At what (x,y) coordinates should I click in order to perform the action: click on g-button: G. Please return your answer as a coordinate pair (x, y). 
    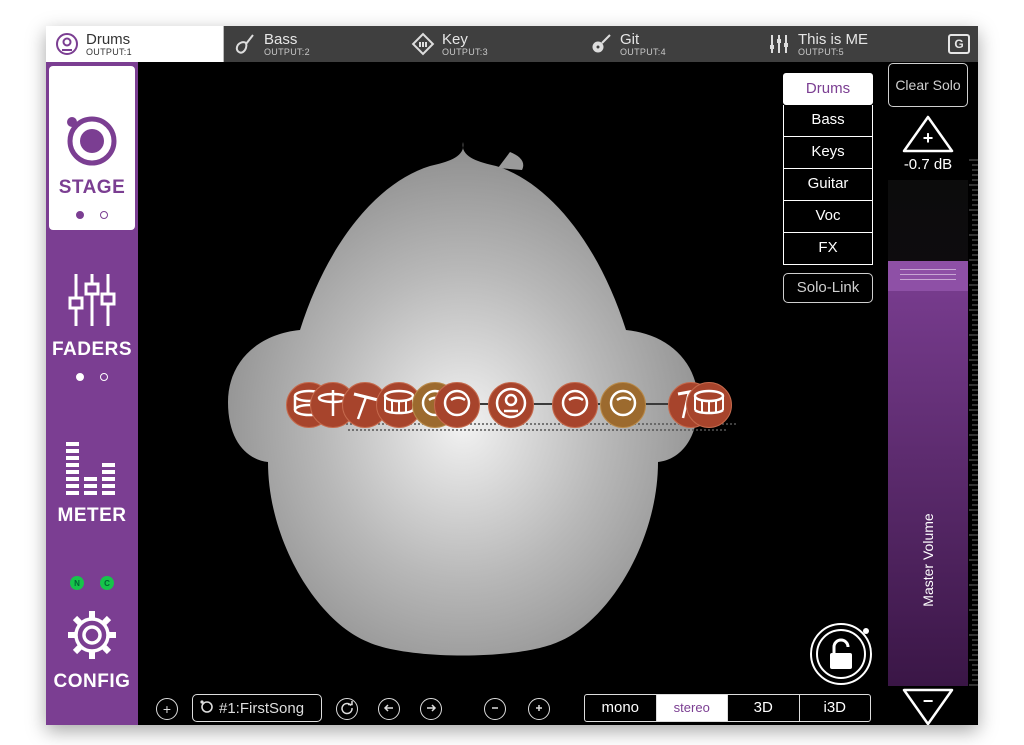
    Looking at the image, I should click on (959, 44).